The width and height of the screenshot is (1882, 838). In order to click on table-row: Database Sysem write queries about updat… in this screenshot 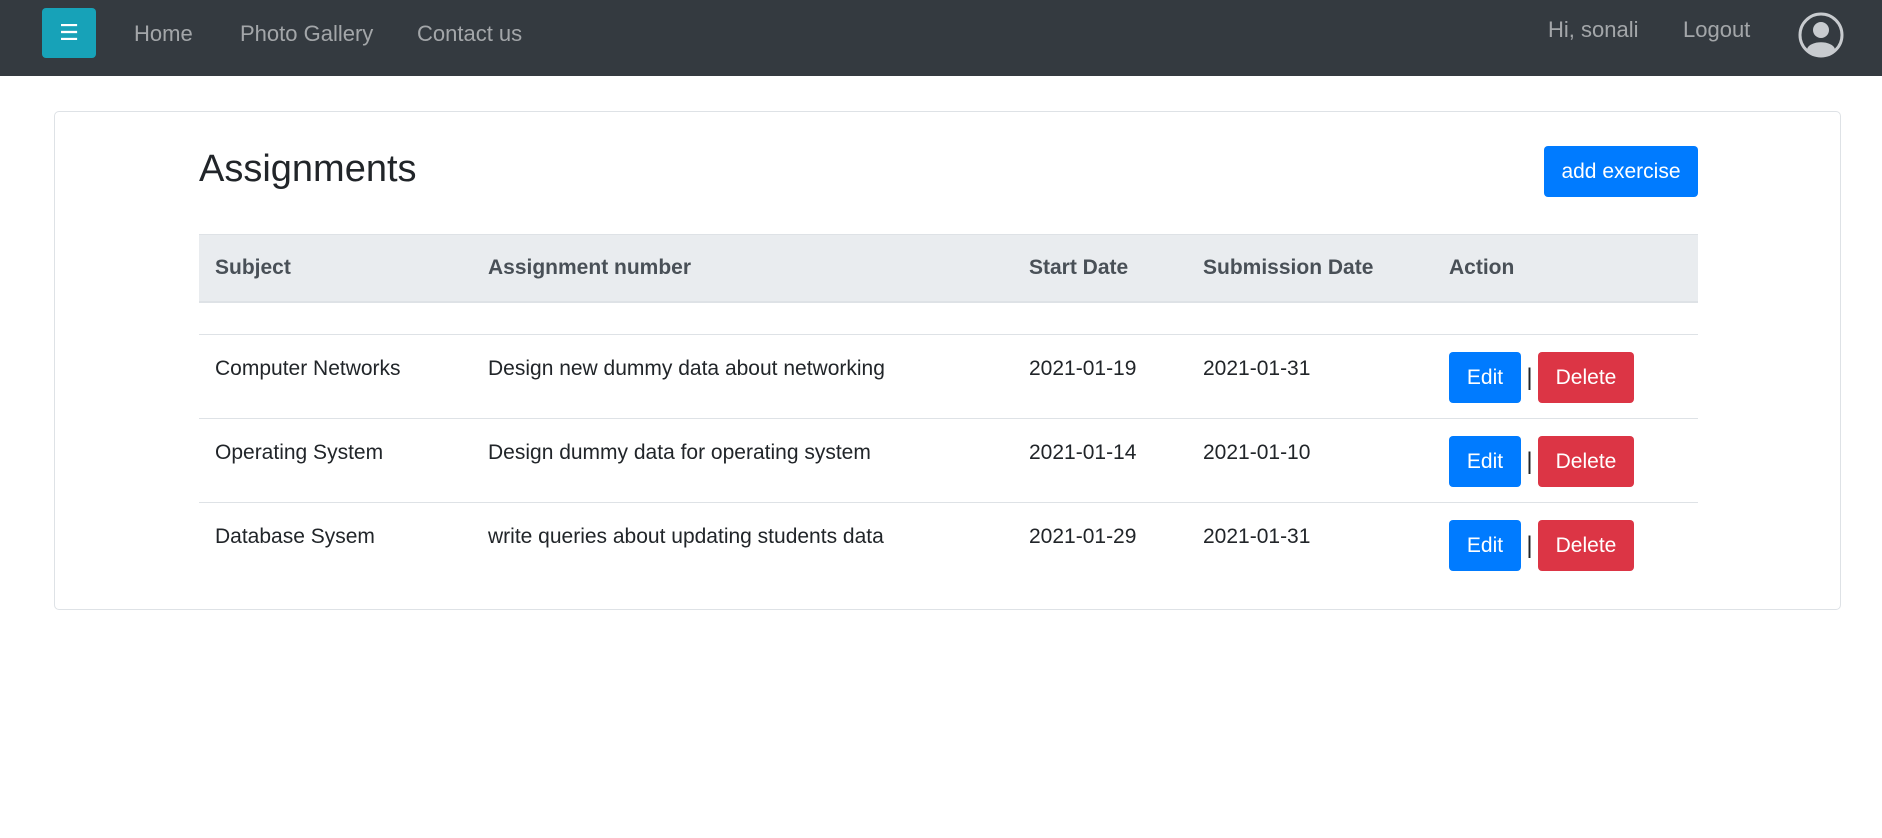, I will do `click(948, 545)`.